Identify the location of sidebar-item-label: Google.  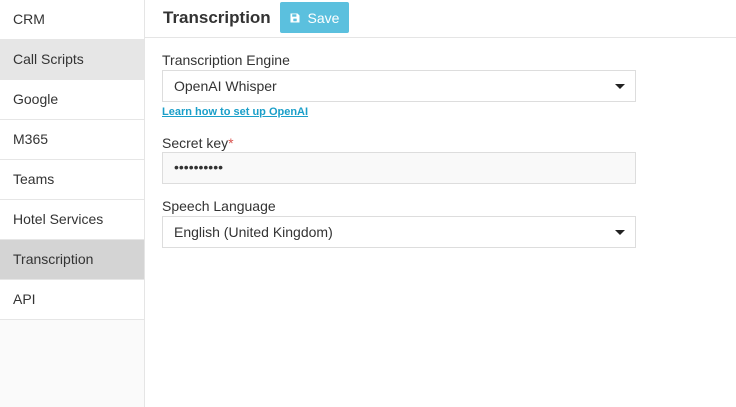
(36, 99).